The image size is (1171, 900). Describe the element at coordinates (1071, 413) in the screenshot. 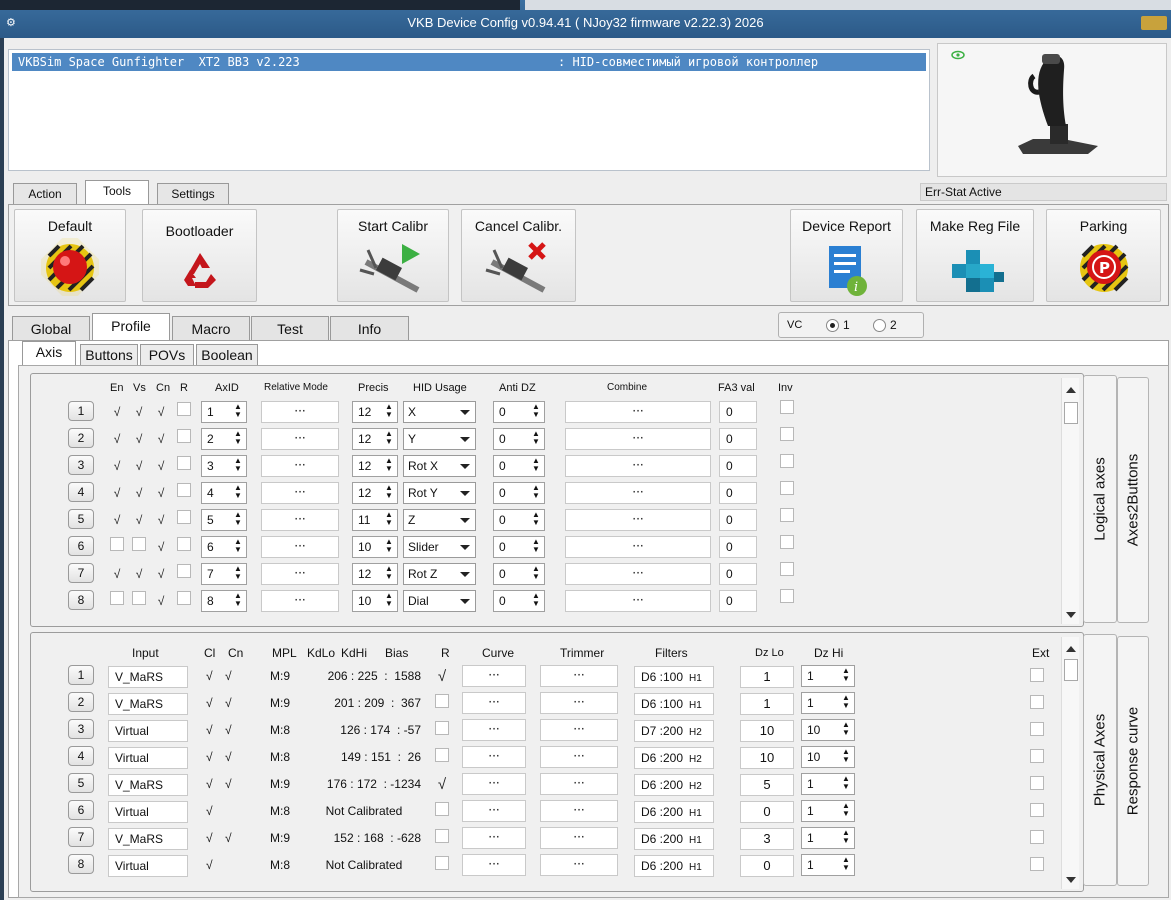

I see `scroll-thumb` at that location.